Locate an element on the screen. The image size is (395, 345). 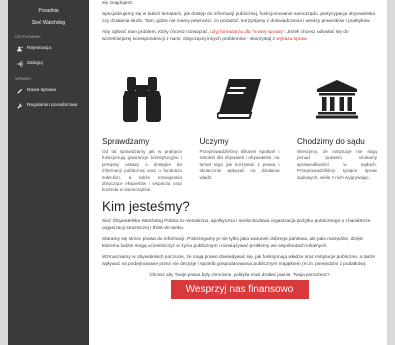
register-icon is located at coordinates (19, 48).